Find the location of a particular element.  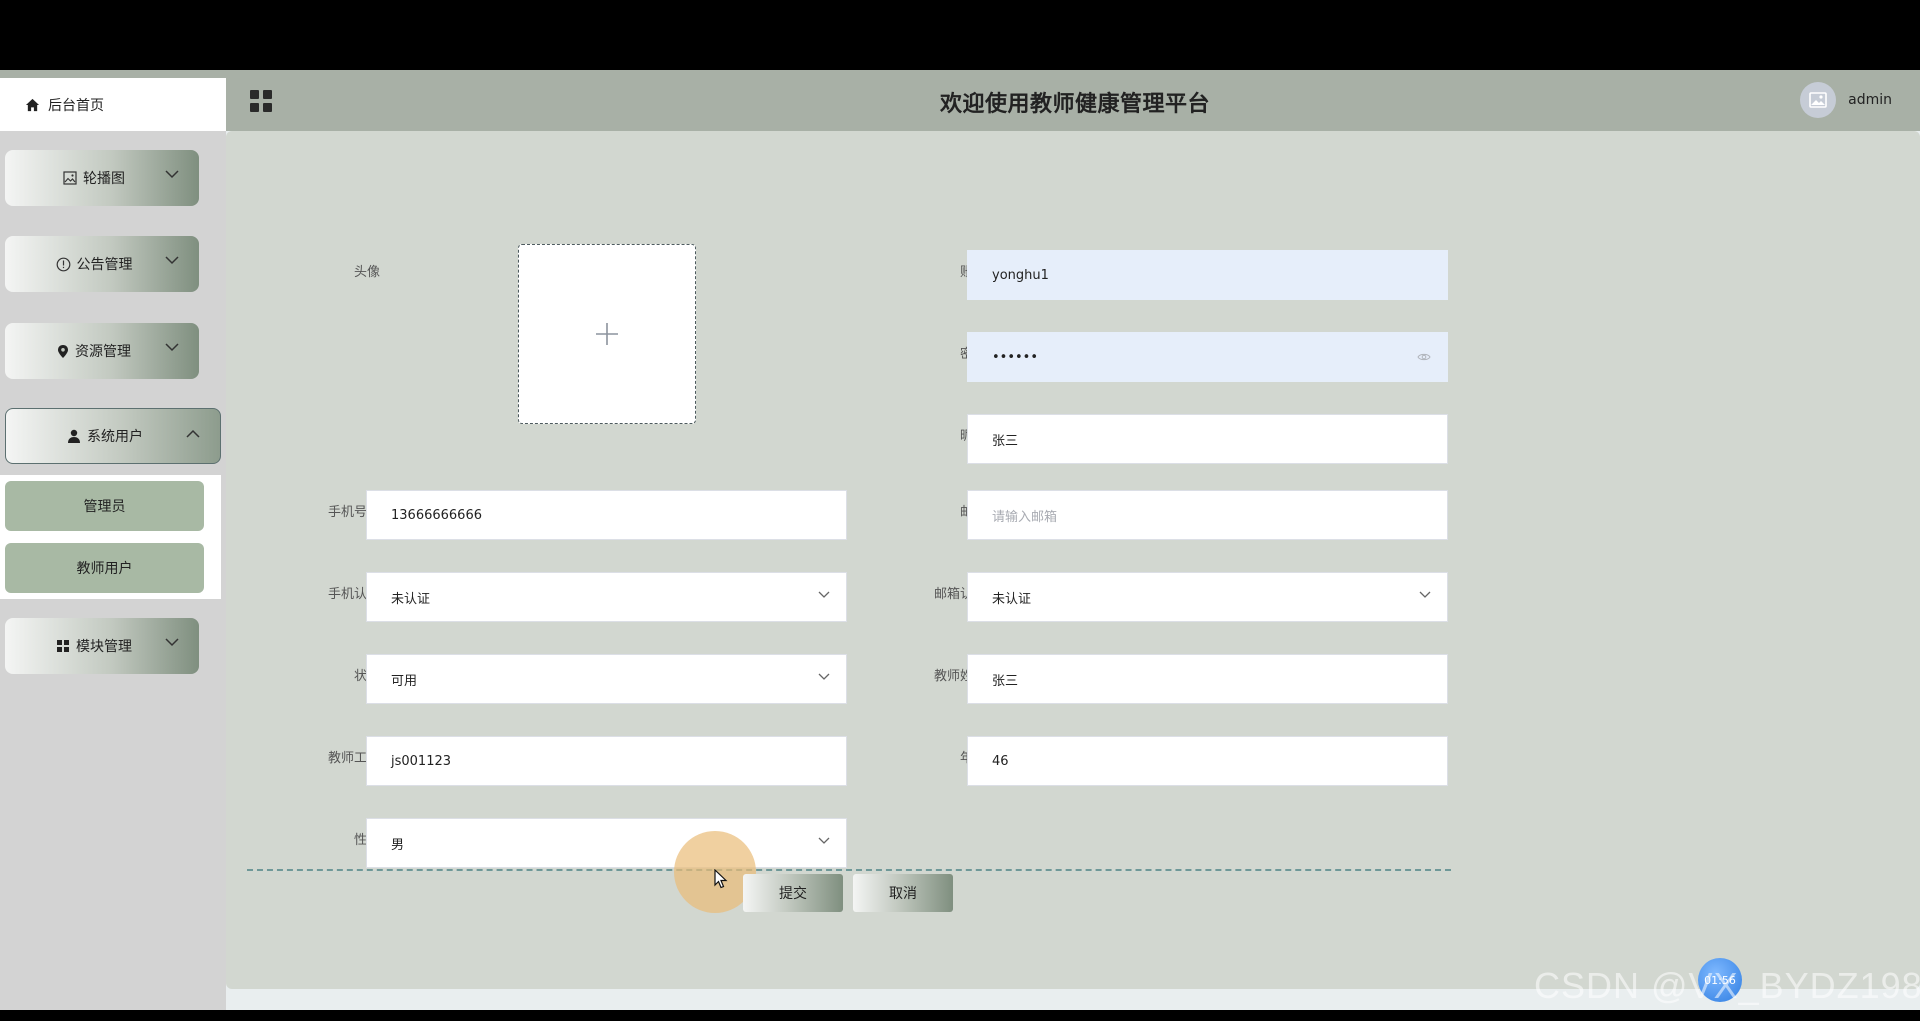

avatar-upload is located at coordinates (607, 334).